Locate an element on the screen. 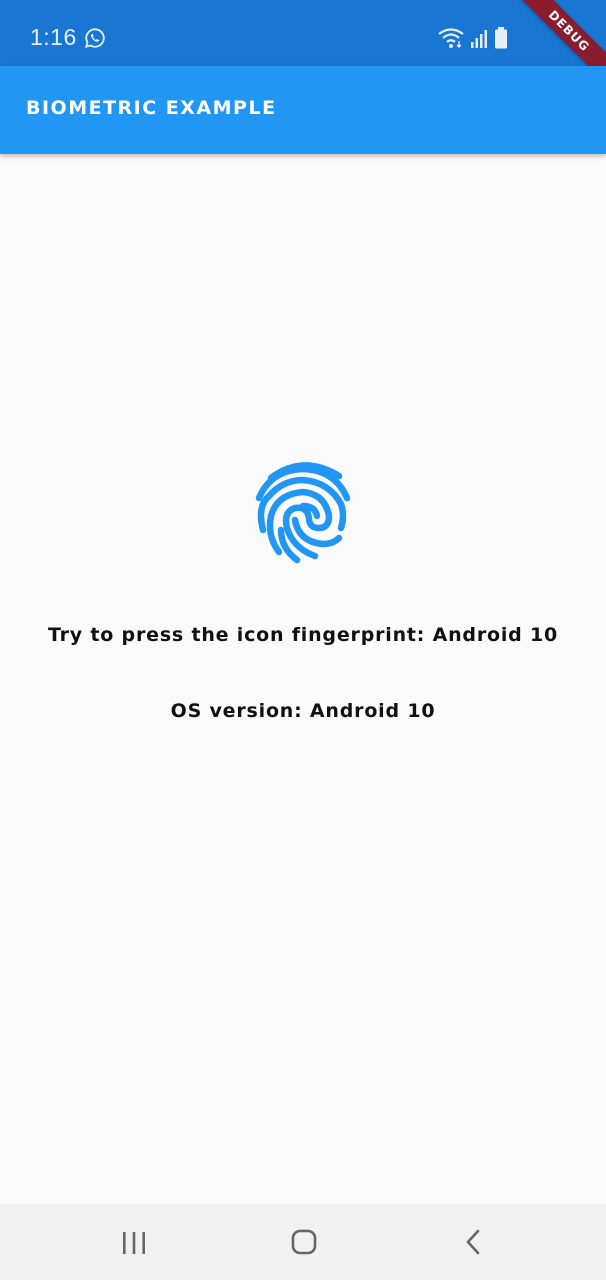 The image size is (606, 1280). home-icon is located at coordinates (304, 1243).